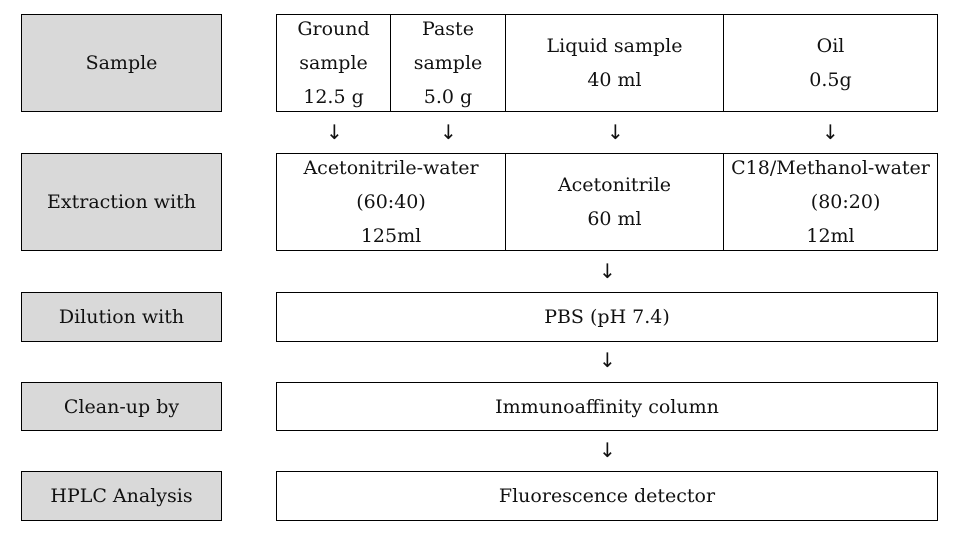 The image size is (957, 535). What do you see at coordinates (607, 496) in the screenshot?
I see `cell-fluorescence: Fluorescence detector` at bounding box center [607, 496].